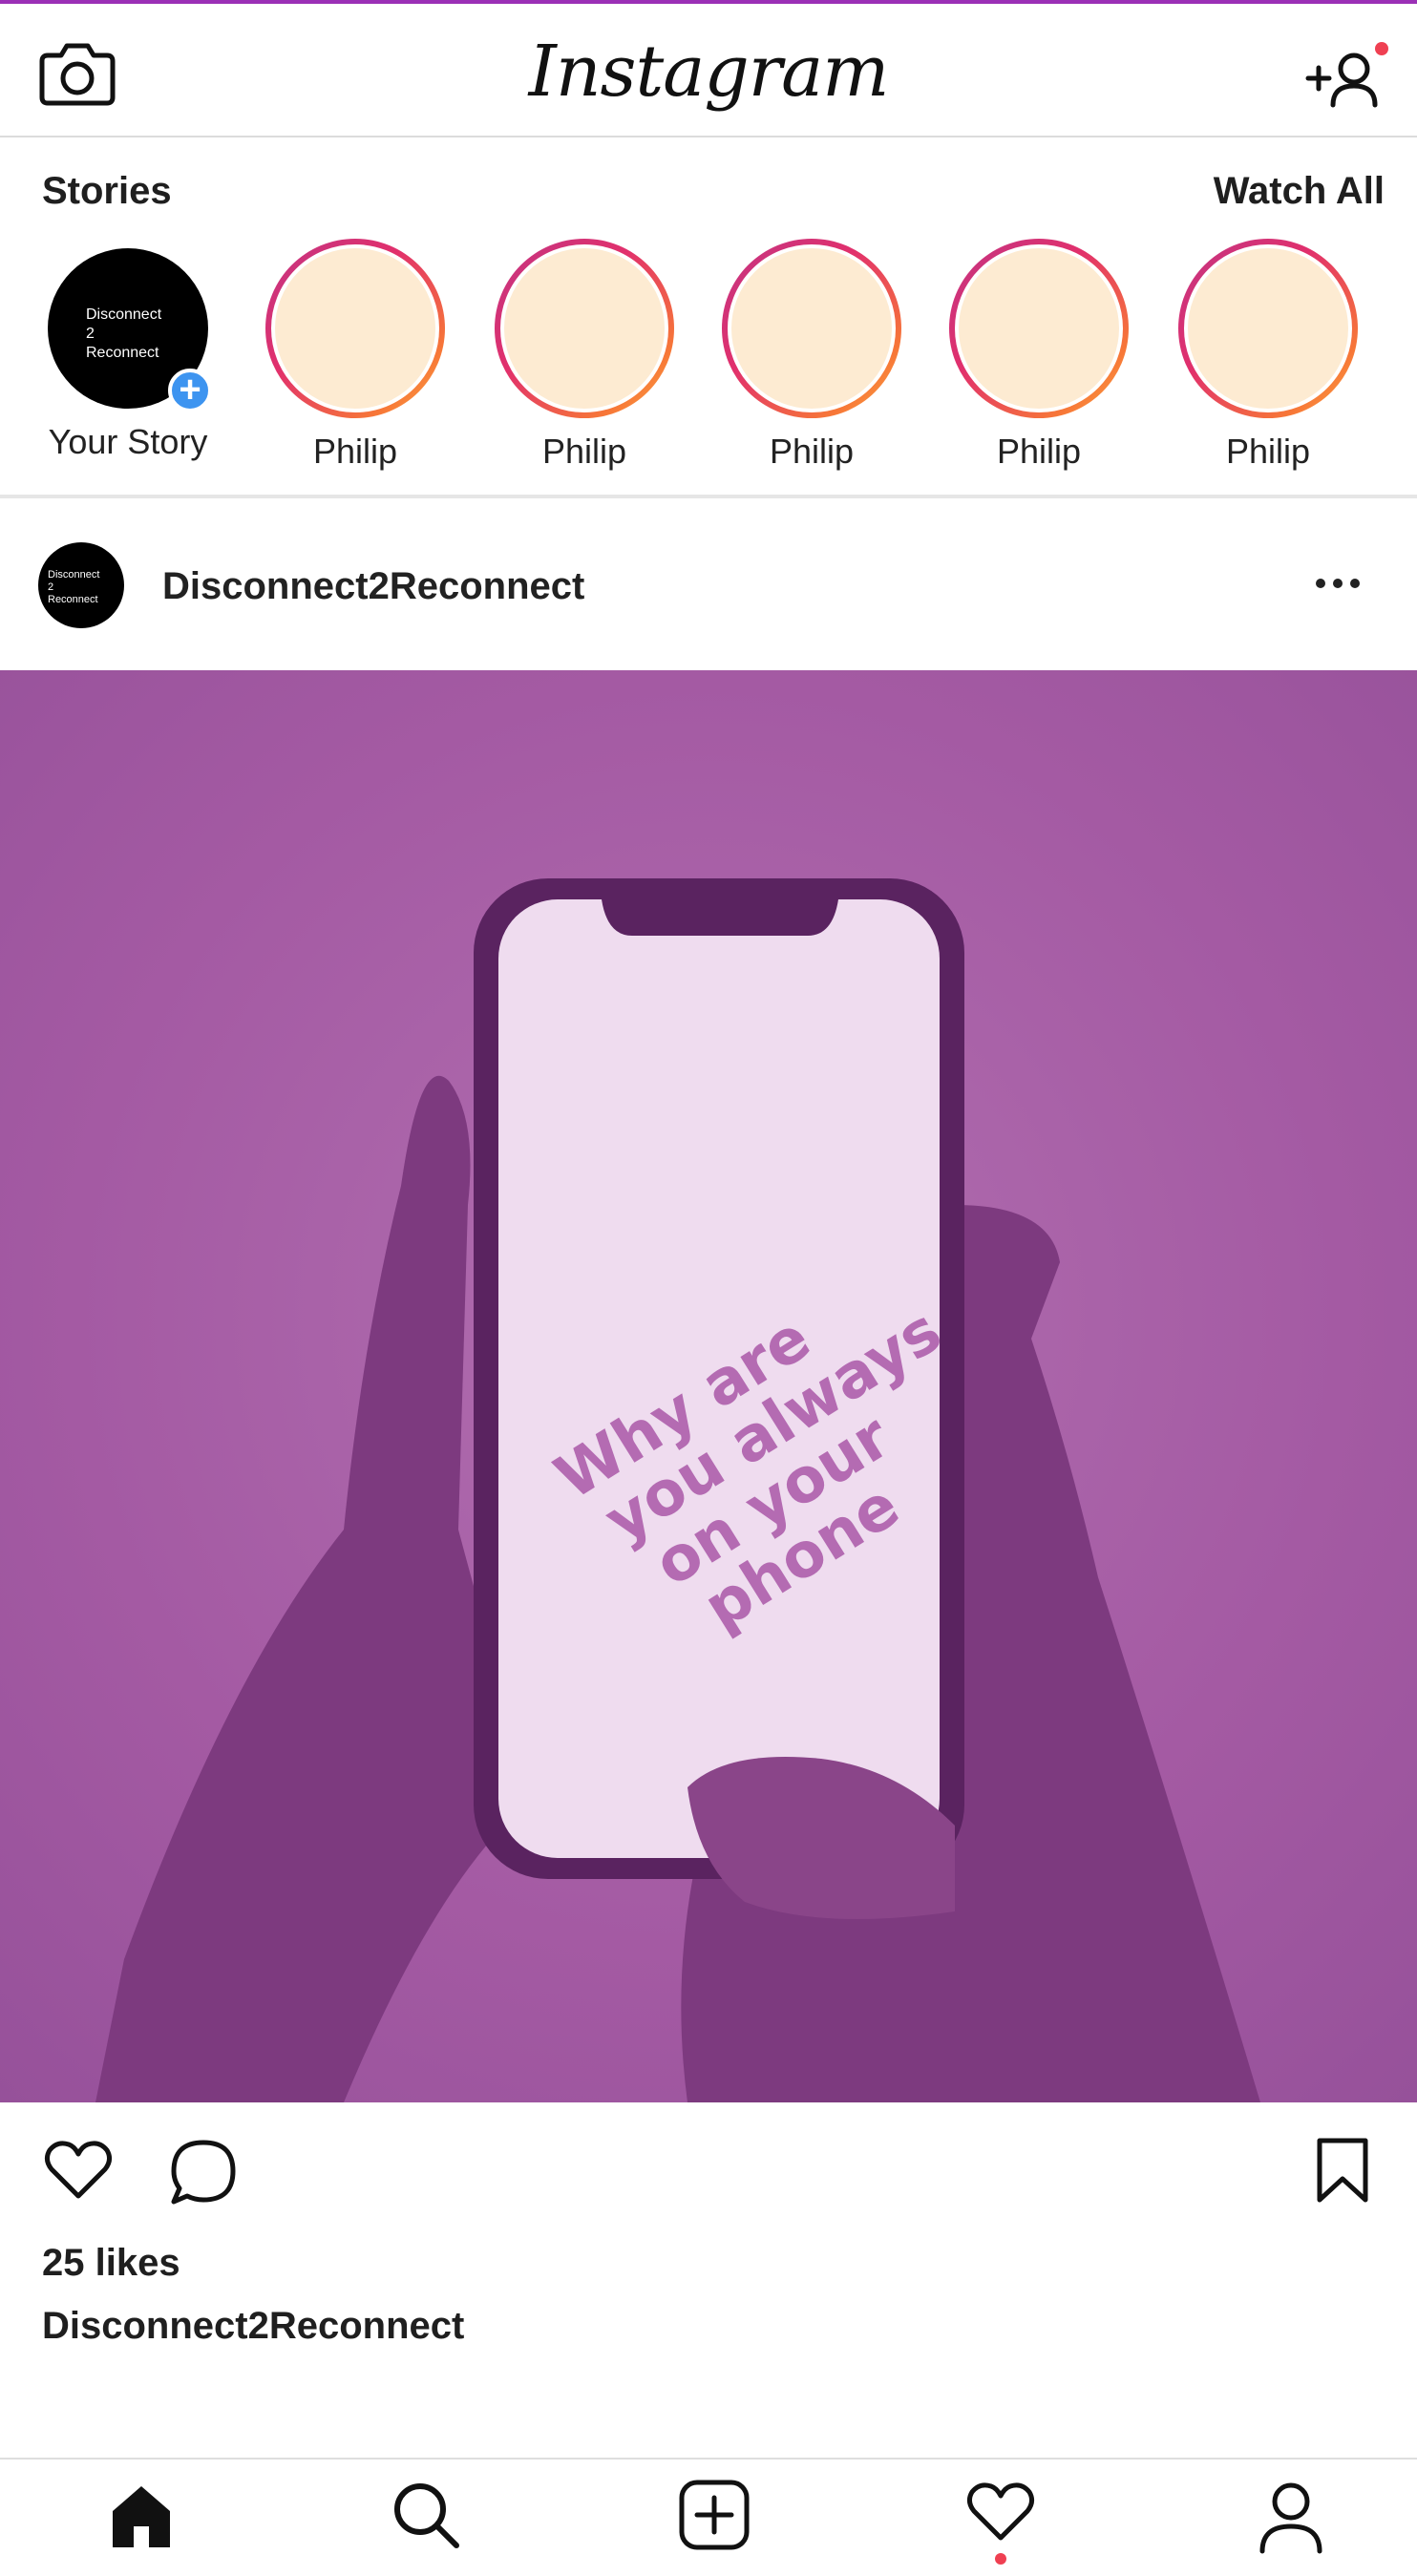 The width and height of the screenshot is (1417, 2576). I want to click on my-story: Disconnect 2 Reconnect + Your Story, so click(128, 350).